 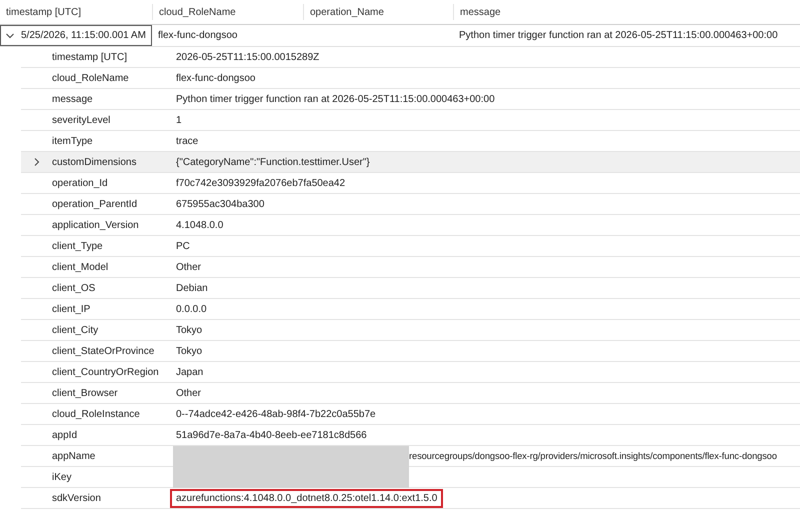 What do you see at coordinates (187, 141) in the screenshot?
I see `field-value: trace` at bounding box center [187, 141].